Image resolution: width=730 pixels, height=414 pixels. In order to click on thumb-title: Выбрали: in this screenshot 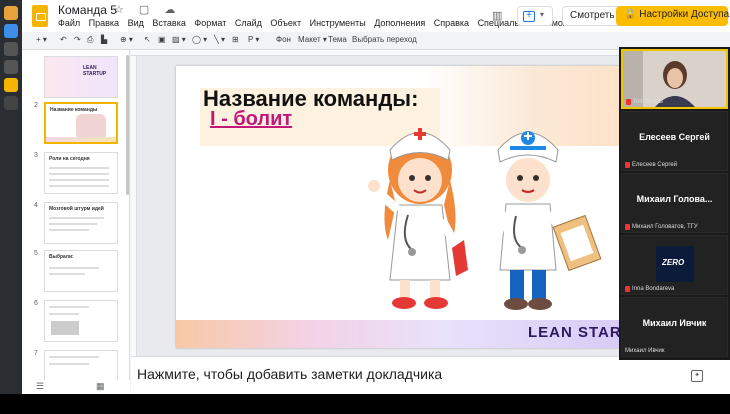, I will do `click(61, 257)`.